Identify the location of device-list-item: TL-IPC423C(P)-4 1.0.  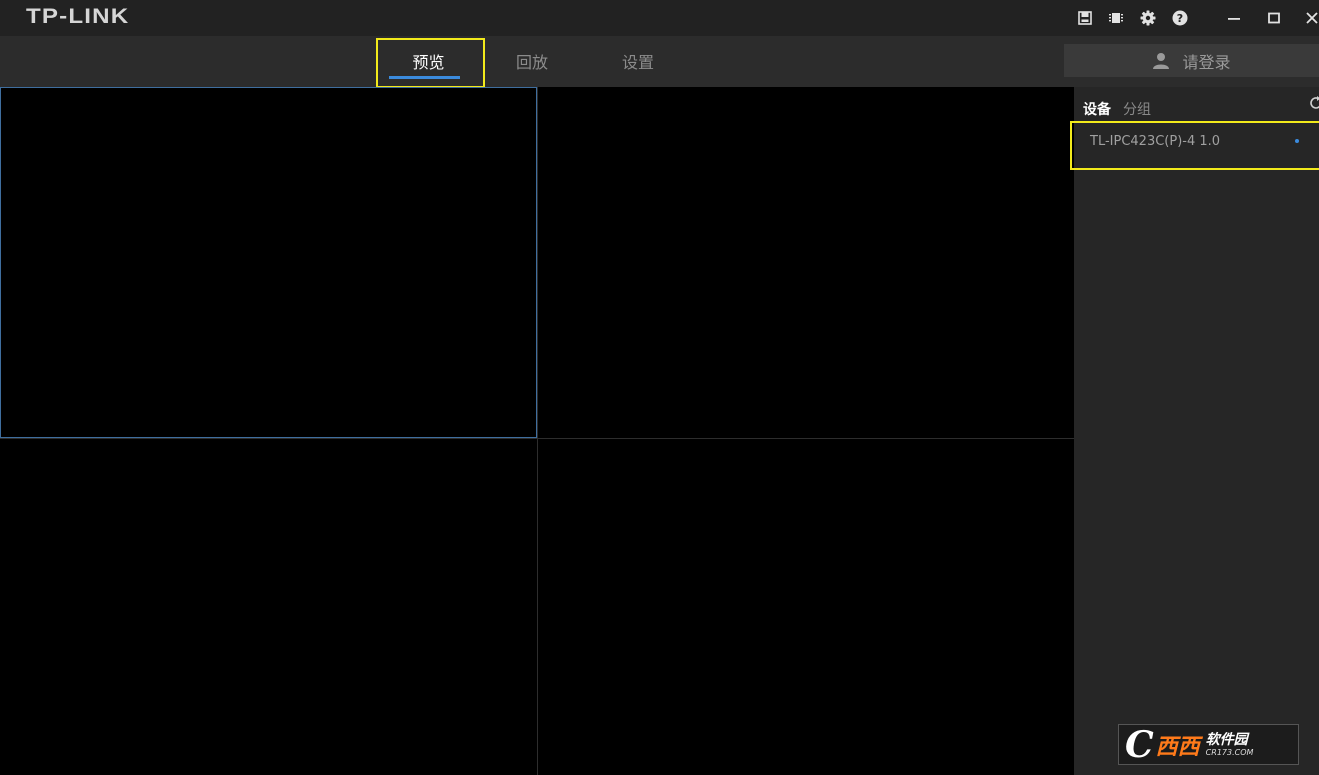
(1196, 144).